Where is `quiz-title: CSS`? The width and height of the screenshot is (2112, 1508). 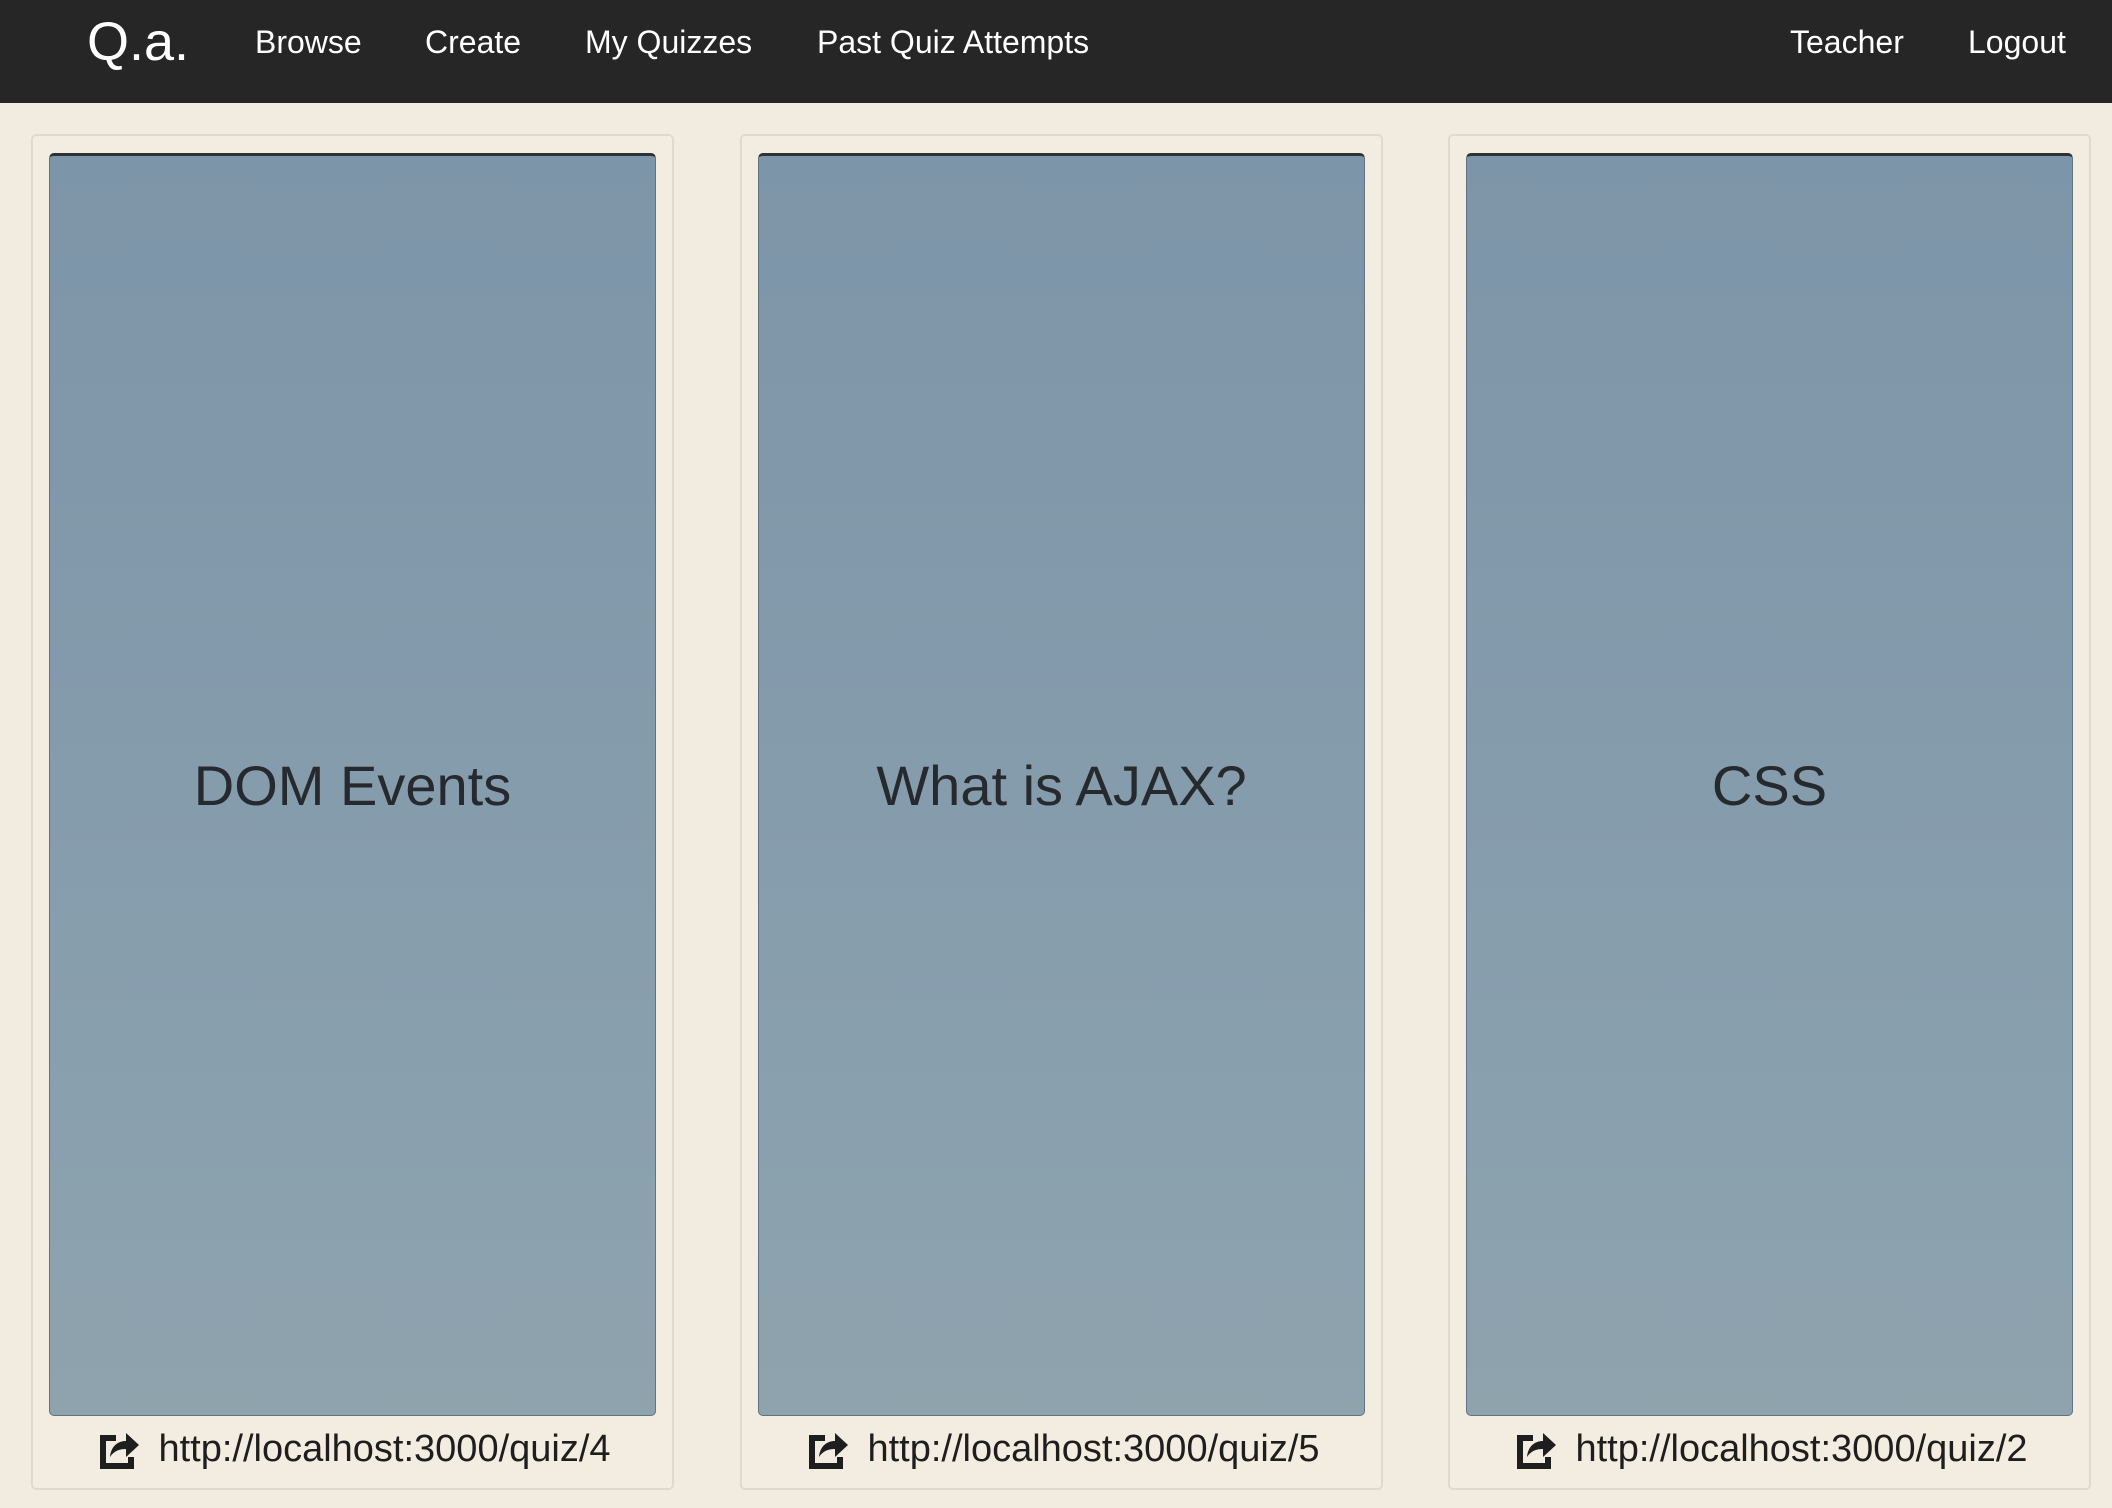 quiz-title: CSS is located at coordinates (1769, 785).